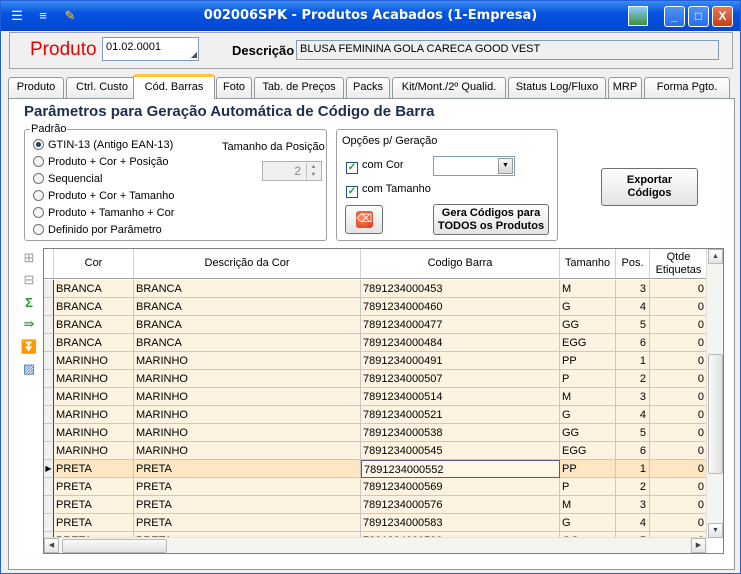 The width and height of the screenshot is (741, 574). Describe the element at coordinates (588, 263) in the screenshot. I see `header-tamanho: Tamanho` at that location.